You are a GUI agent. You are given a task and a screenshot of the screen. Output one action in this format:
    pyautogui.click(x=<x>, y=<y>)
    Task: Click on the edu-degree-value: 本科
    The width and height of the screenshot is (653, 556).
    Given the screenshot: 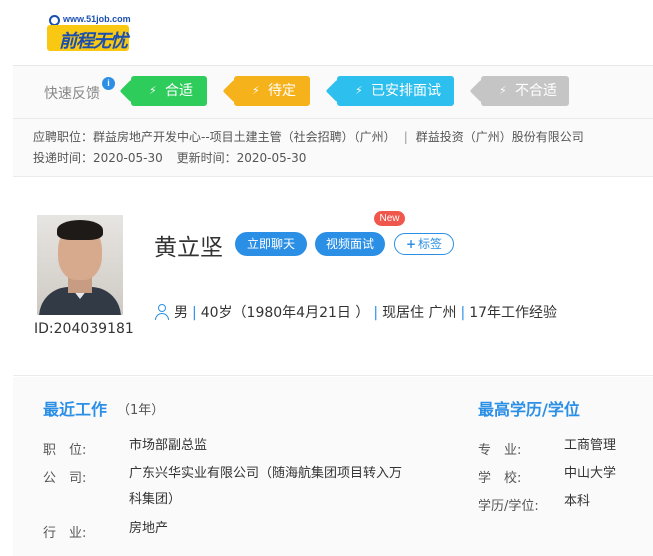 What is the action you would take?
    pyautogui.click(x=577, y=501)
    